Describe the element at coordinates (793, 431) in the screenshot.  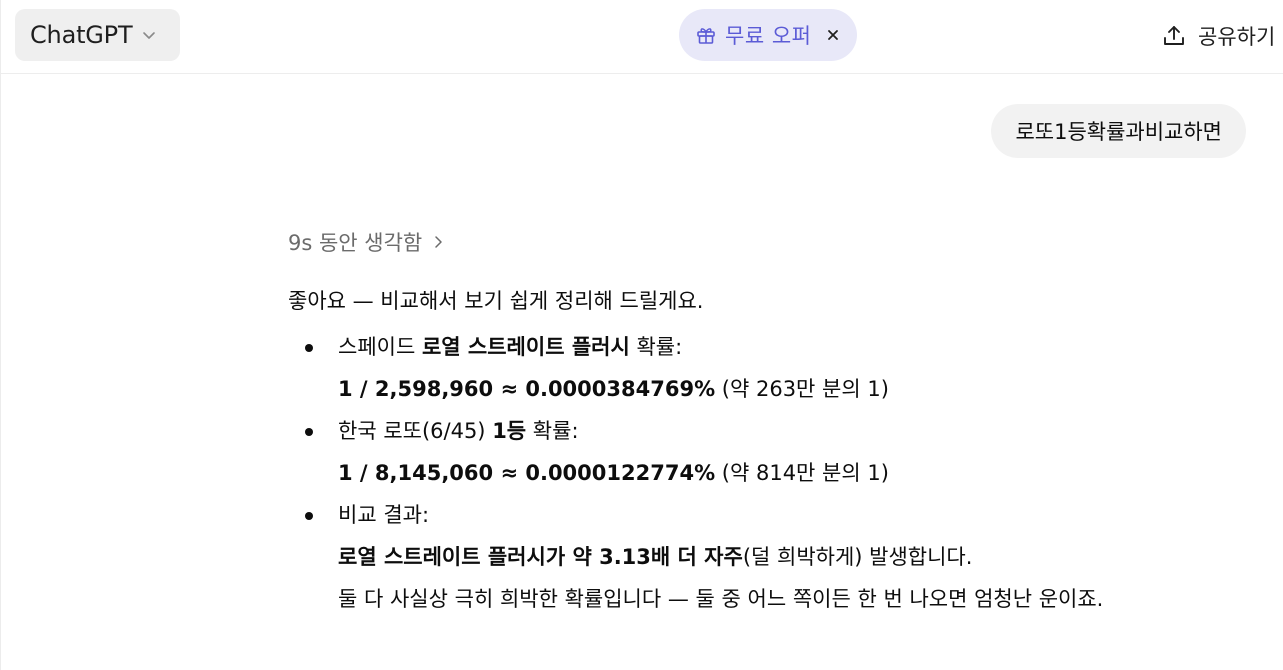
I see `list-item-line: 한국 로또(6/45) 1등 확률:` at that location.